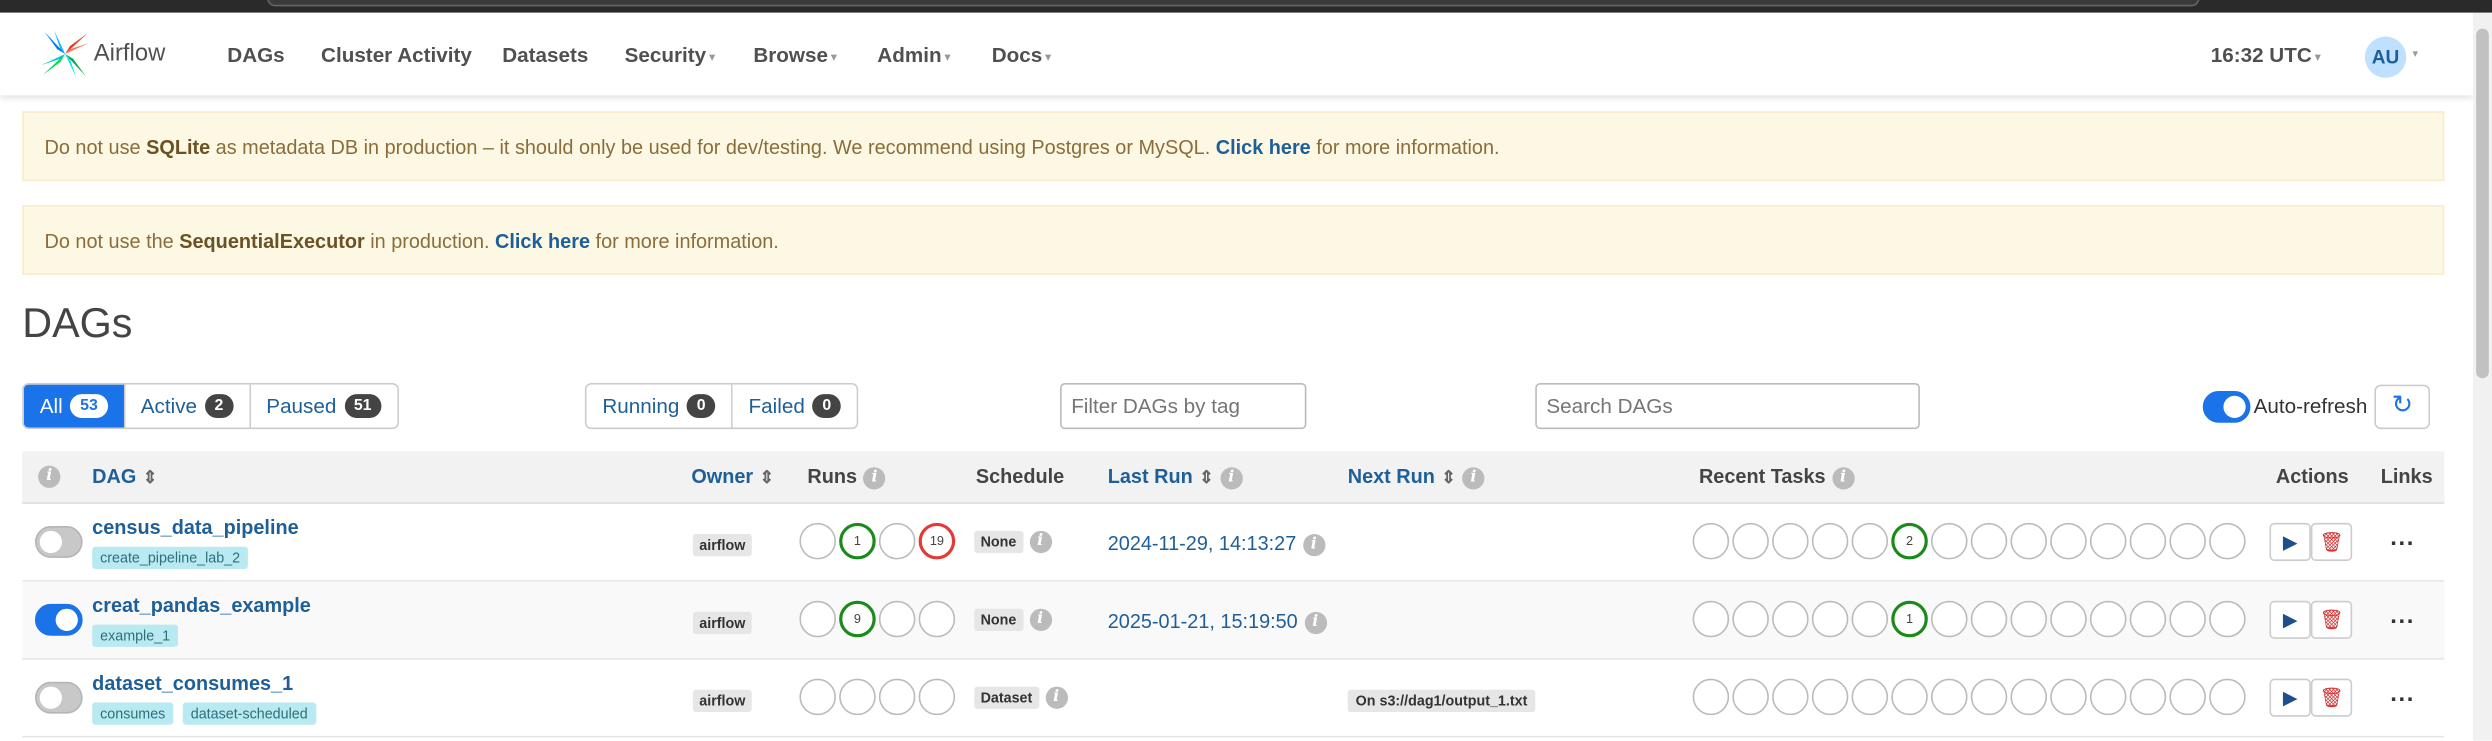 The image size is (2492, 741). I want to click on page-scrollbar, so click(2482, 376).